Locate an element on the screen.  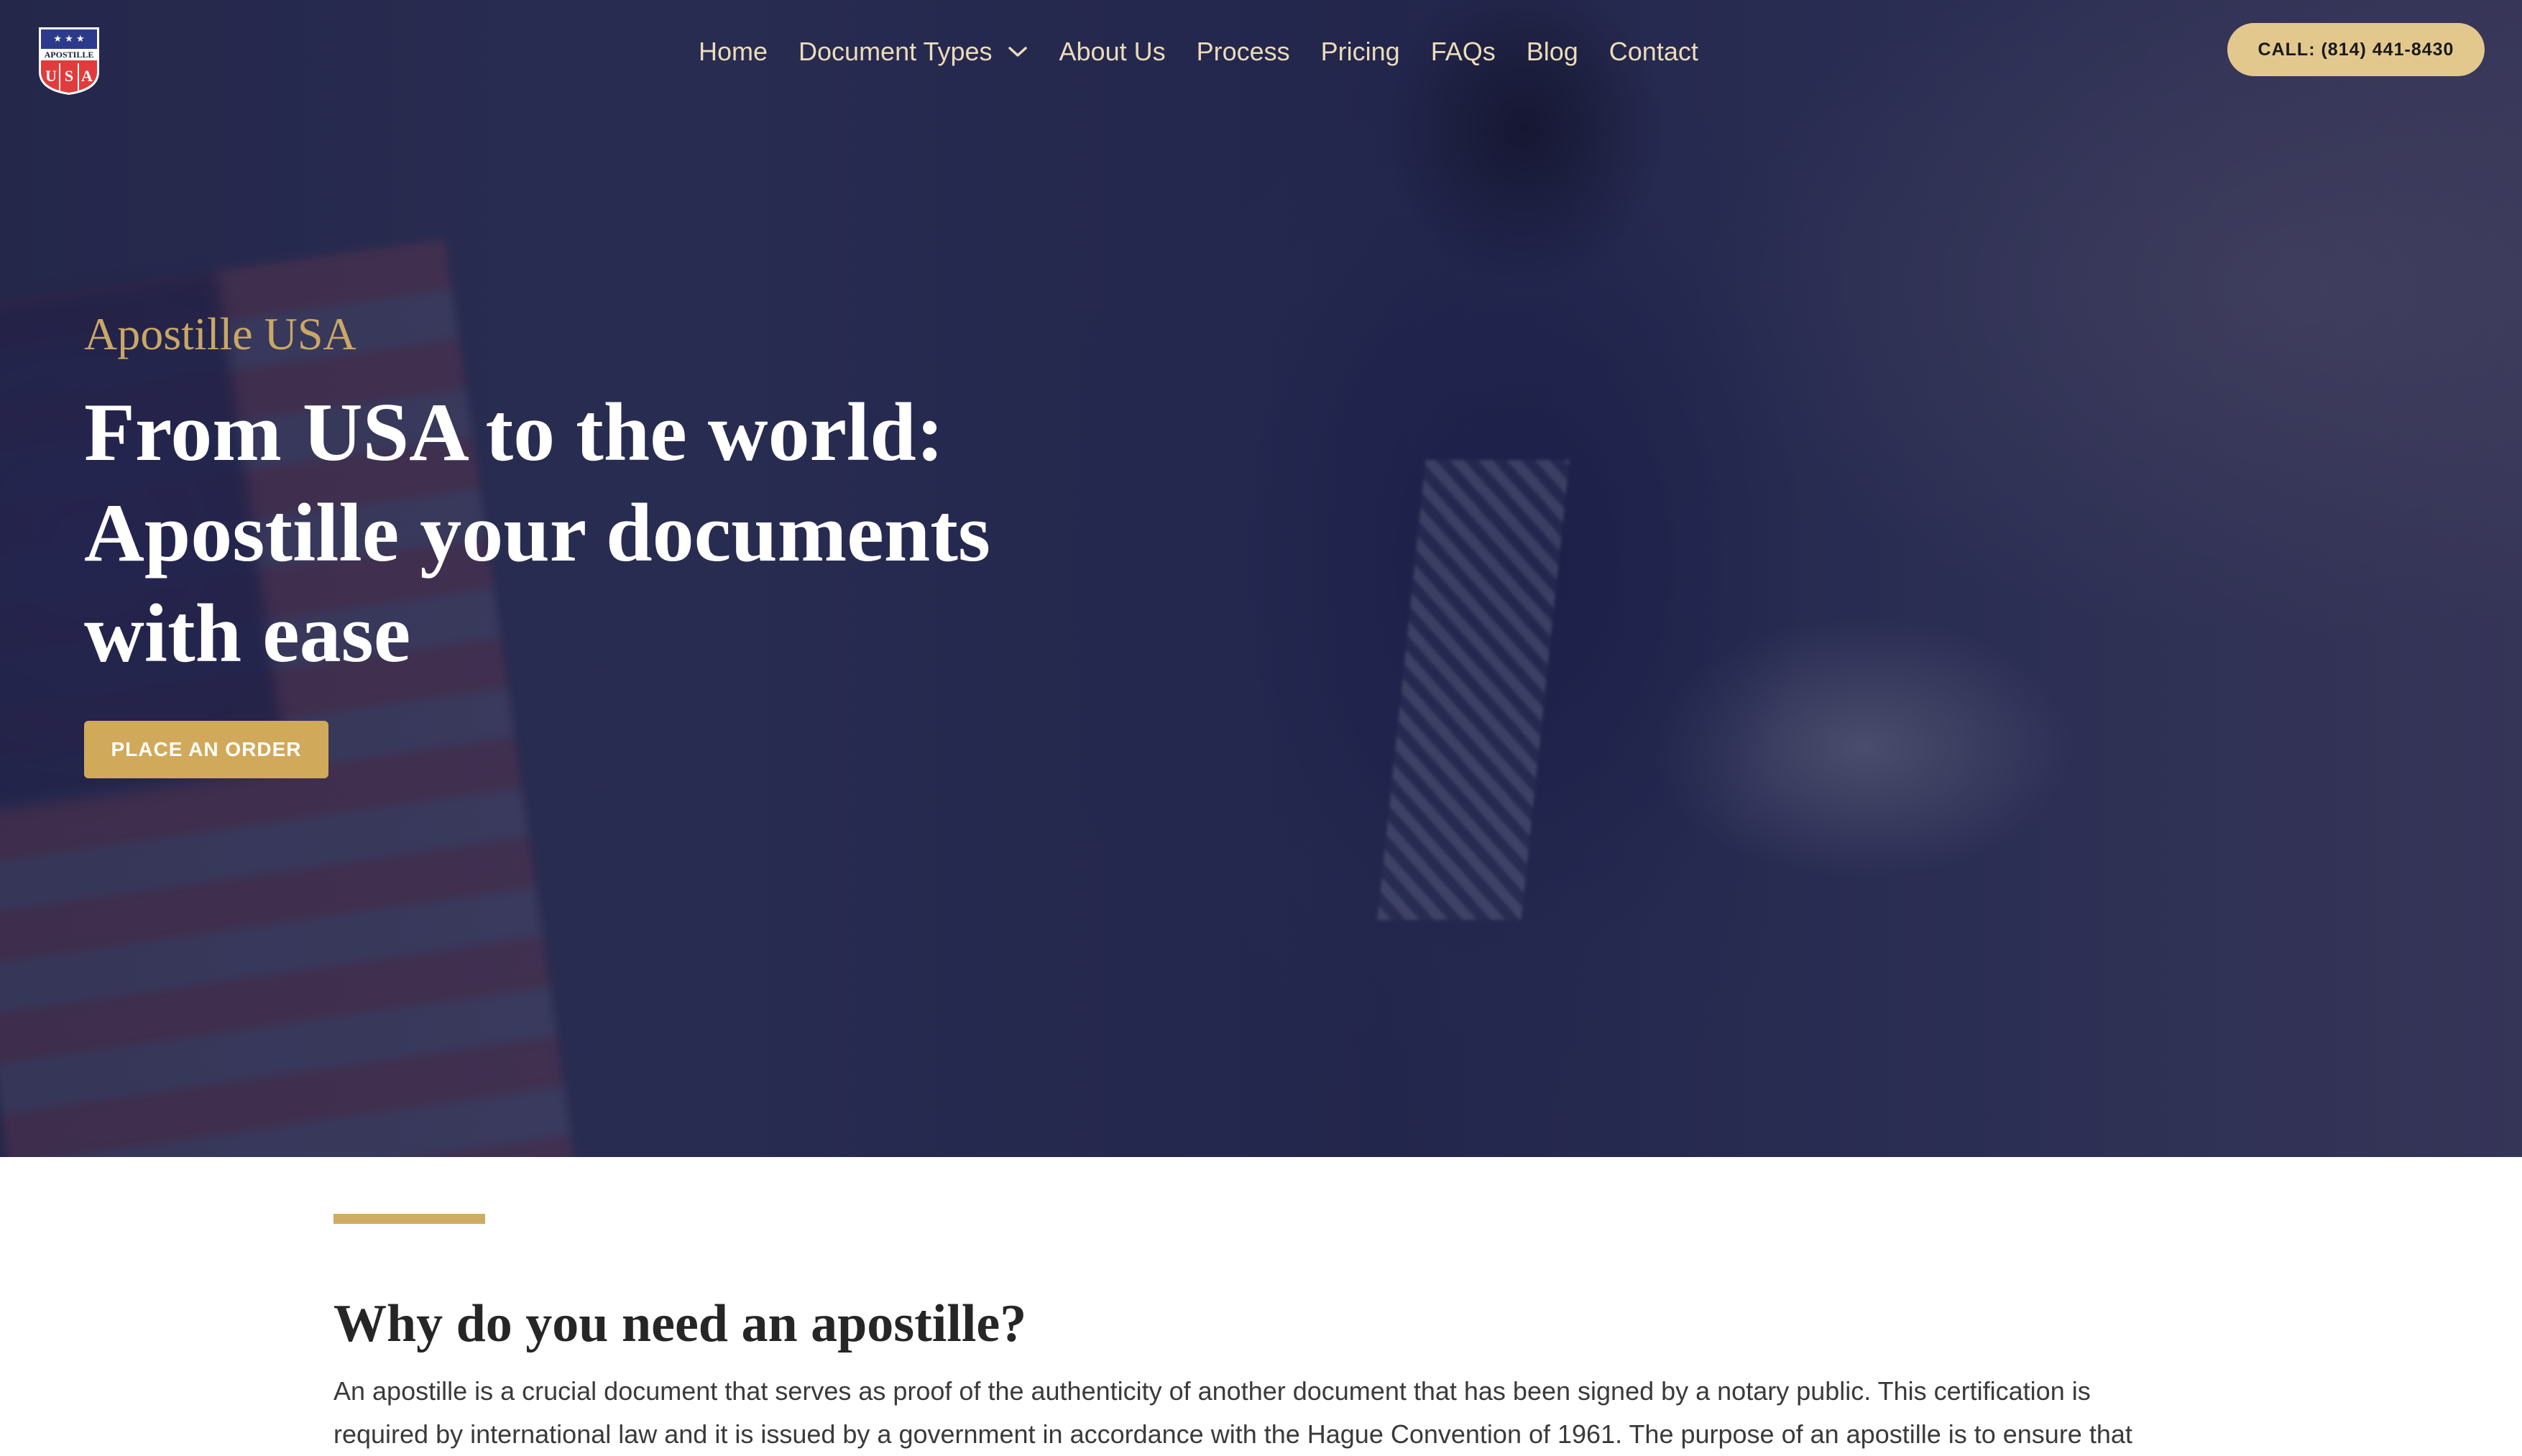
nav-process-label: Process is located at coordinates (1243, 51).